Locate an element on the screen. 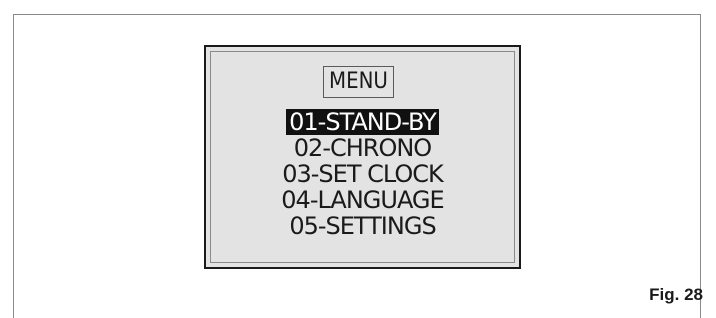 The height and width of the screenshot is (318, 716). menu-item-stand-by: 01-STAND-BY is located at coordinates (362, 122).